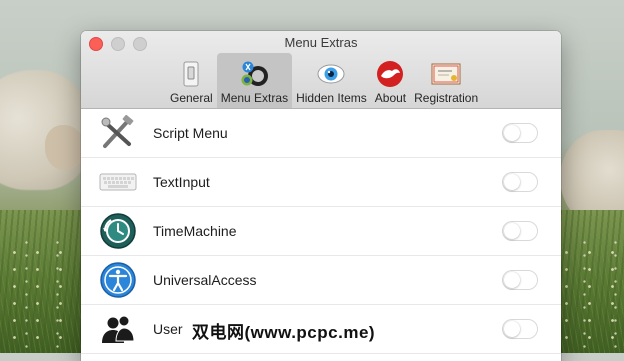  I want to click on tab-about: About, so click(390, 80).